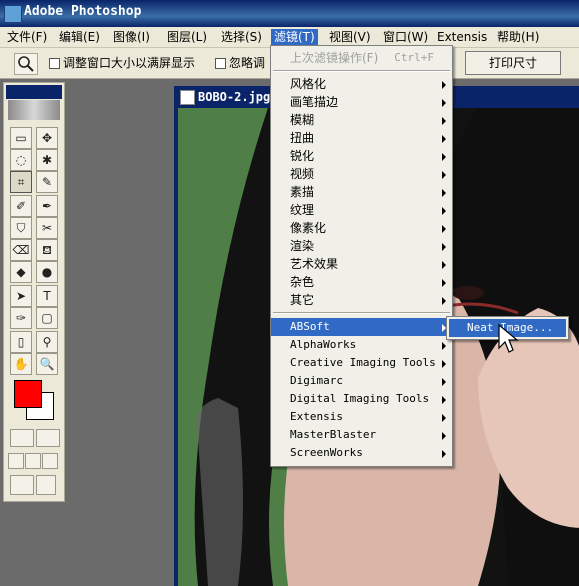 The width and height of the screenshot is (579, 586). Describe the element at coordinates (361, 156) in the screenshot. I see `filter-sharpen: 锐化` at that location.